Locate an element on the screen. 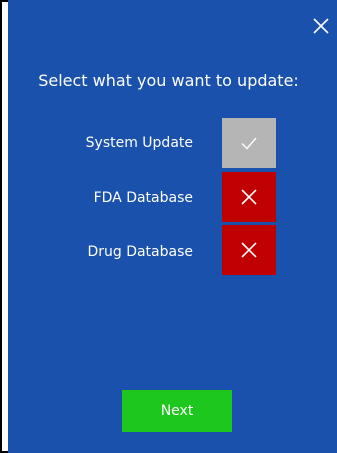 Image resolution: width=337 pixels, height=453 pixels. drug-database-toggle is located at coordinates (249, 250).